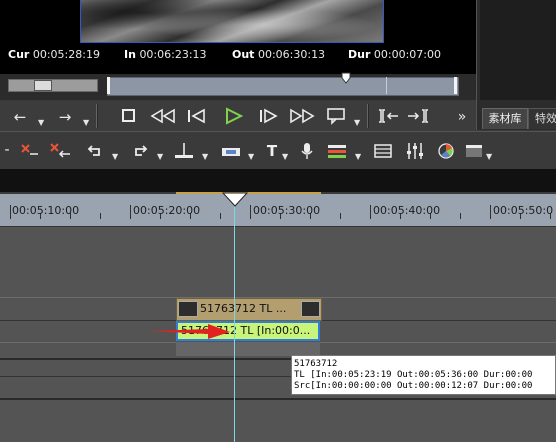 This screenshot has height=442, width=556. What do you see at coordinates (388, 116) in the screenshot?
I see `insert-icon` at bounding box center [388, 116].